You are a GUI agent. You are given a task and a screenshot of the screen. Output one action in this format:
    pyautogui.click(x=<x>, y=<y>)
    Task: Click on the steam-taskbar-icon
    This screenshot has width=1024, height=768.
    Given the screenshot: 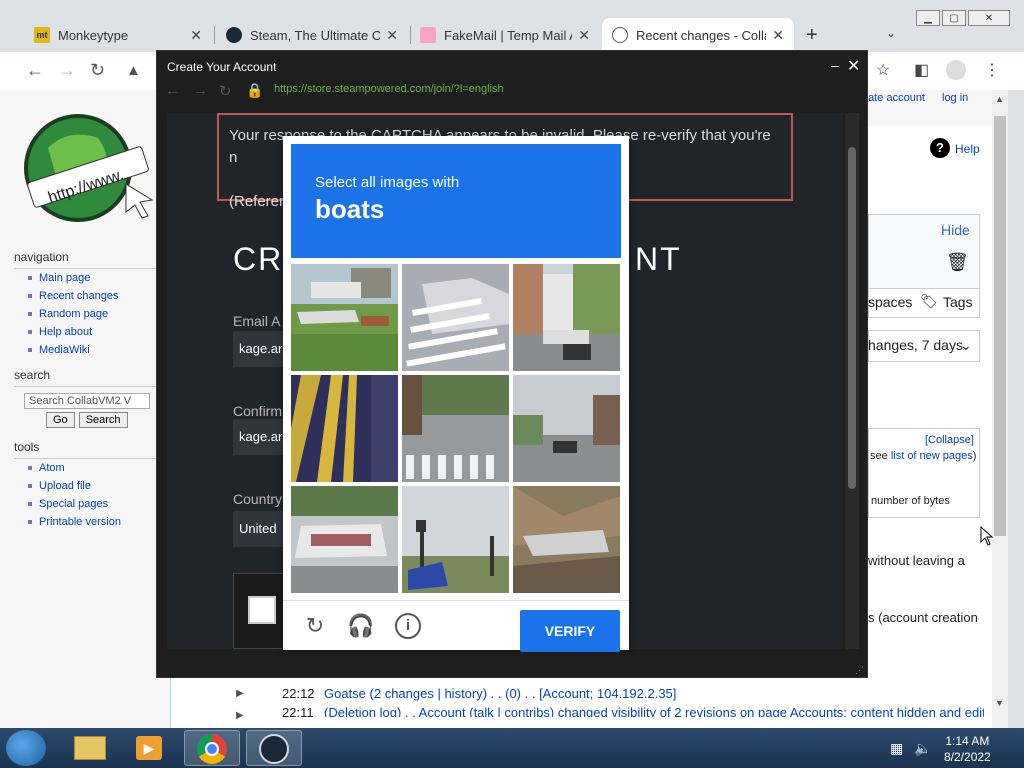 What is the action you would take?
    pyautogui.click(x=274, y=748)
    